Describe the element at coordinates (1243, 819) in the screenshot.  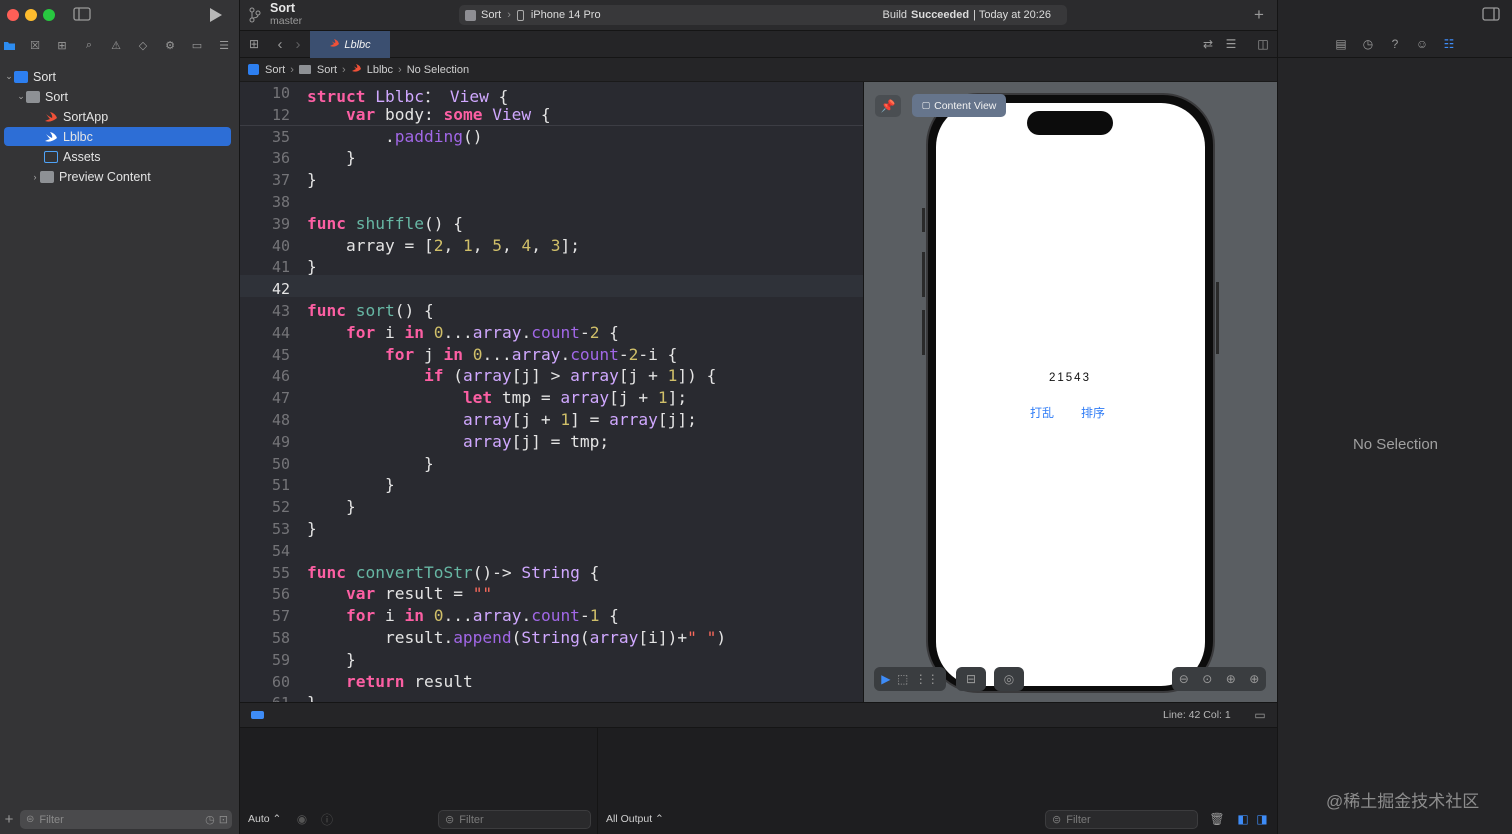
I see `show-variables-icon: ◧` at that location.